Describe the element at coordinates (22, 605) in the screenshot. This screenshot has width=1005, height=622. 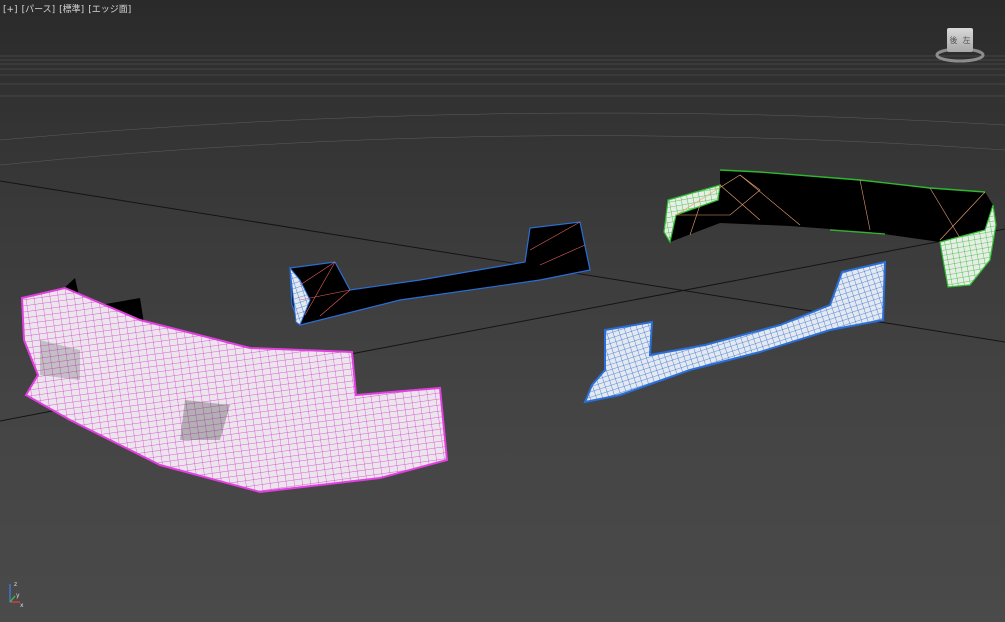
I see `axis-x-label: x` at that location.